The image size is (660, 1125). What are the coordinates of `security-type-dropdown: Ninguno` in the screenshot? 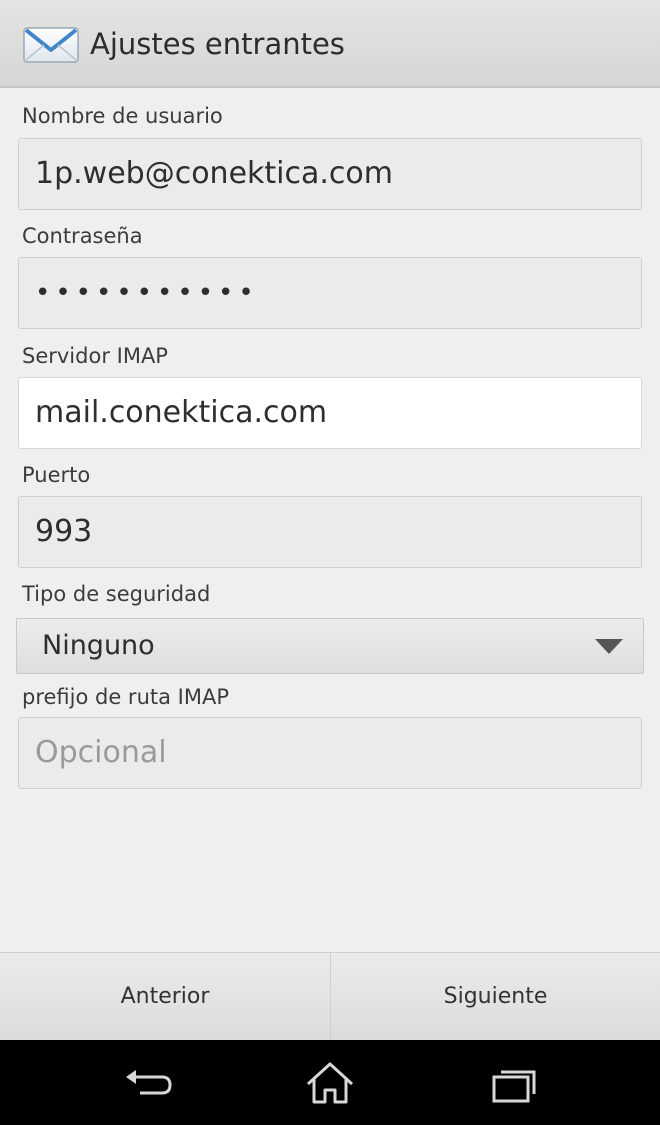 It's located at (330, 646).